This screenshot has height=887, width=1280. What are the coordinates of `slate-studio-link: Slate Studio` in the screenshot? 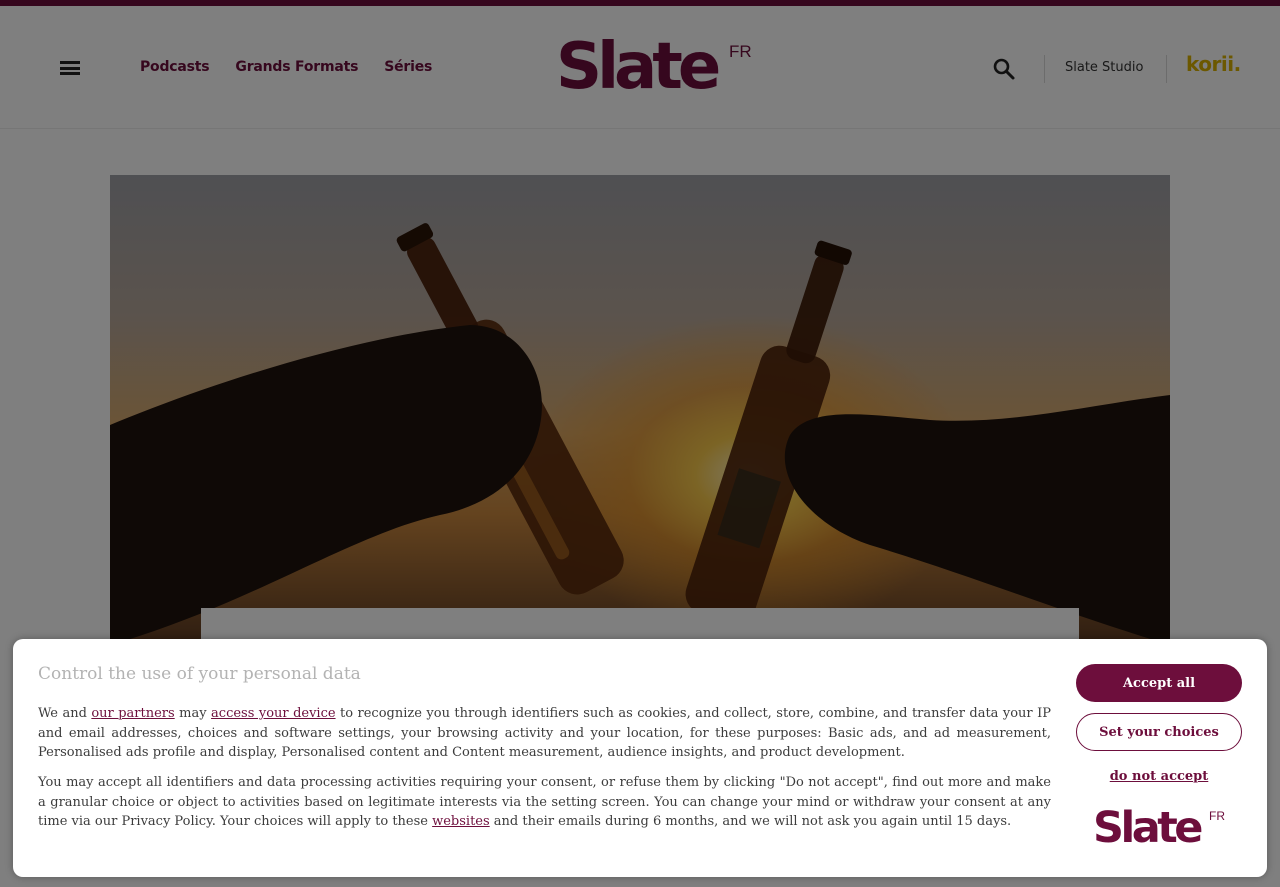 It's located at (1104, 67).